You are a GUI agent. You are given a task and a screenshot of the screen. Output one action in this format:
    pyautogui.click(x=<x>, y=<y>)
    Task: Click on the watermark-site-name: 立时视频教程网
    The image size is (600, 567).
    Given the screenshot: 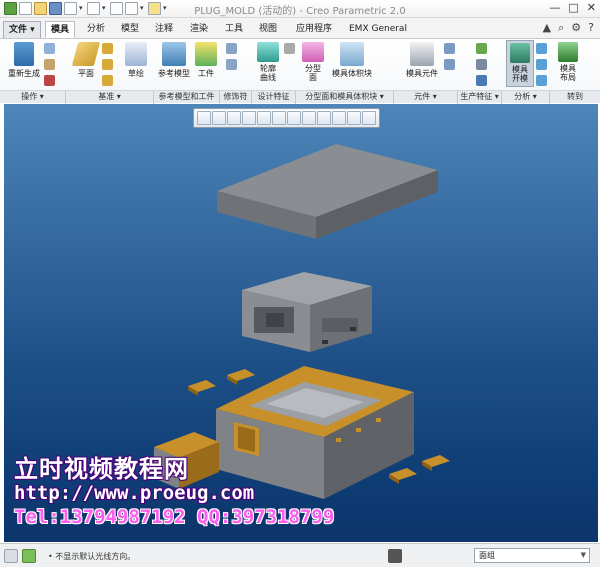 What is the action you would take?
    pyautogui.click(x=101, y=468)
    